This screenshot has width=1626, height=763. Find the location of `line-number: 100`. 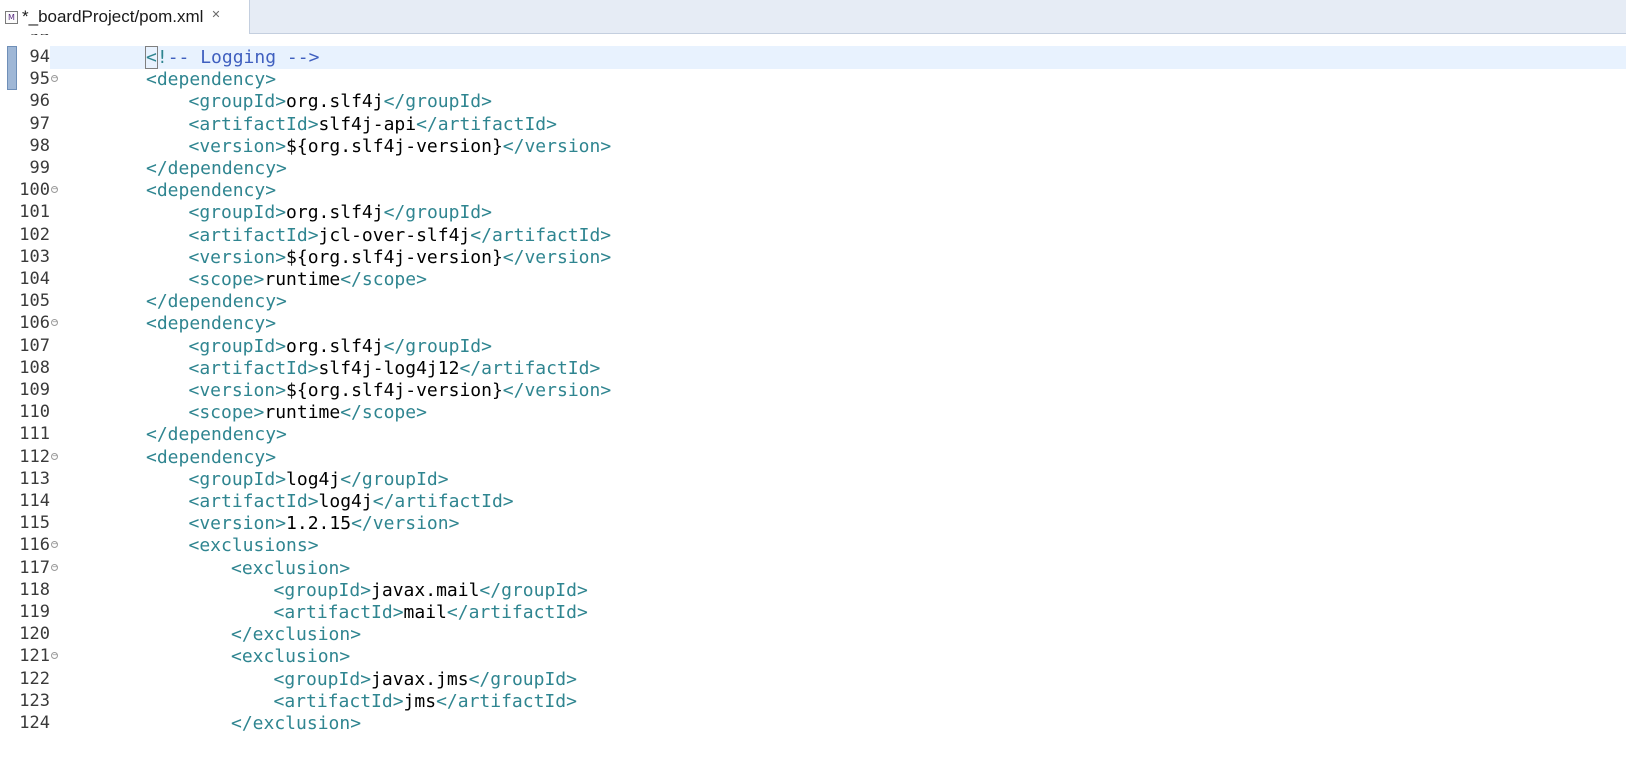

line-number: 100 is located at coordinates (34, 190).